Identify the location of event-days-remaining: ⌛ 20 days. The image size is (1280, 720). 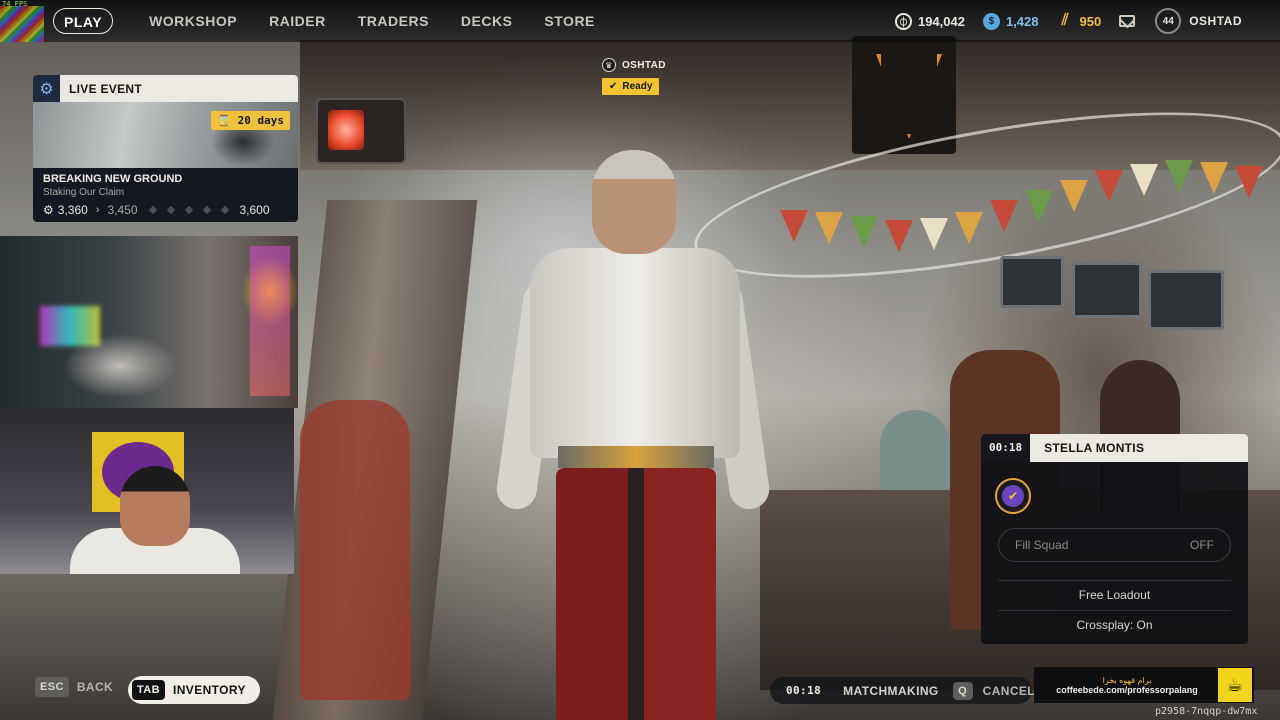
(250, 120).